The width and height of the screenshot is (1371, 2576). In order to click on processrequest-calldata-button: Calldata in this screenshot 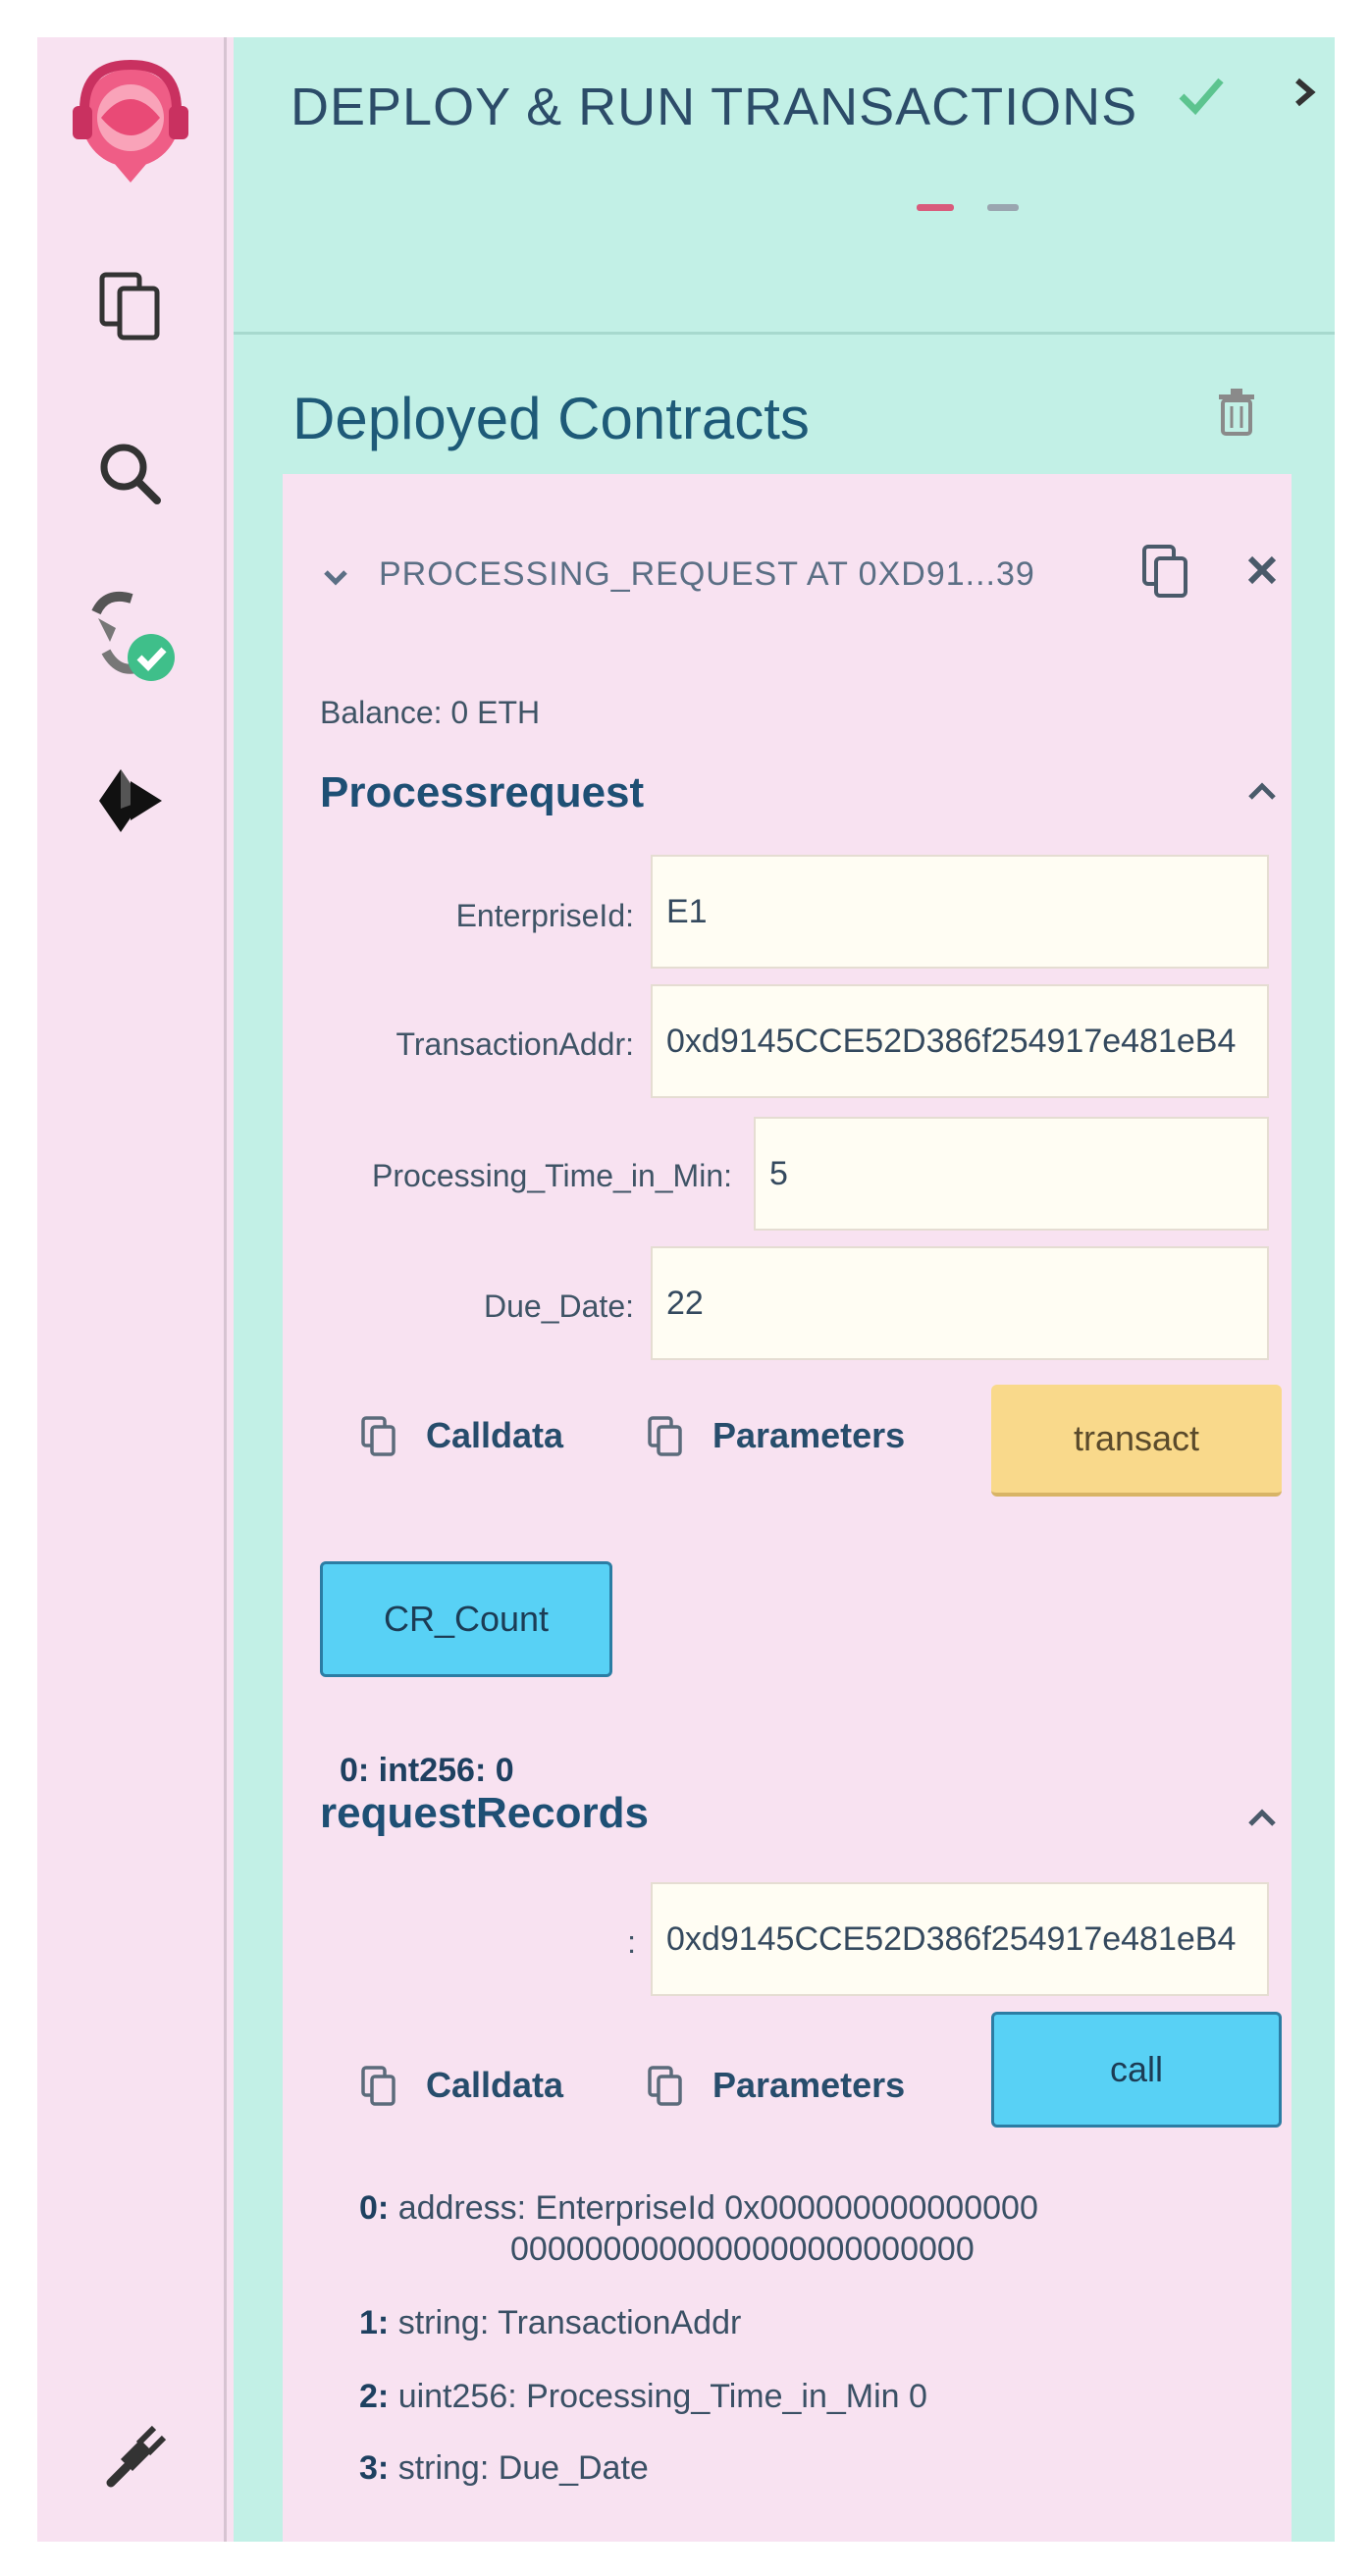, I will do `click(461, 1435)`.